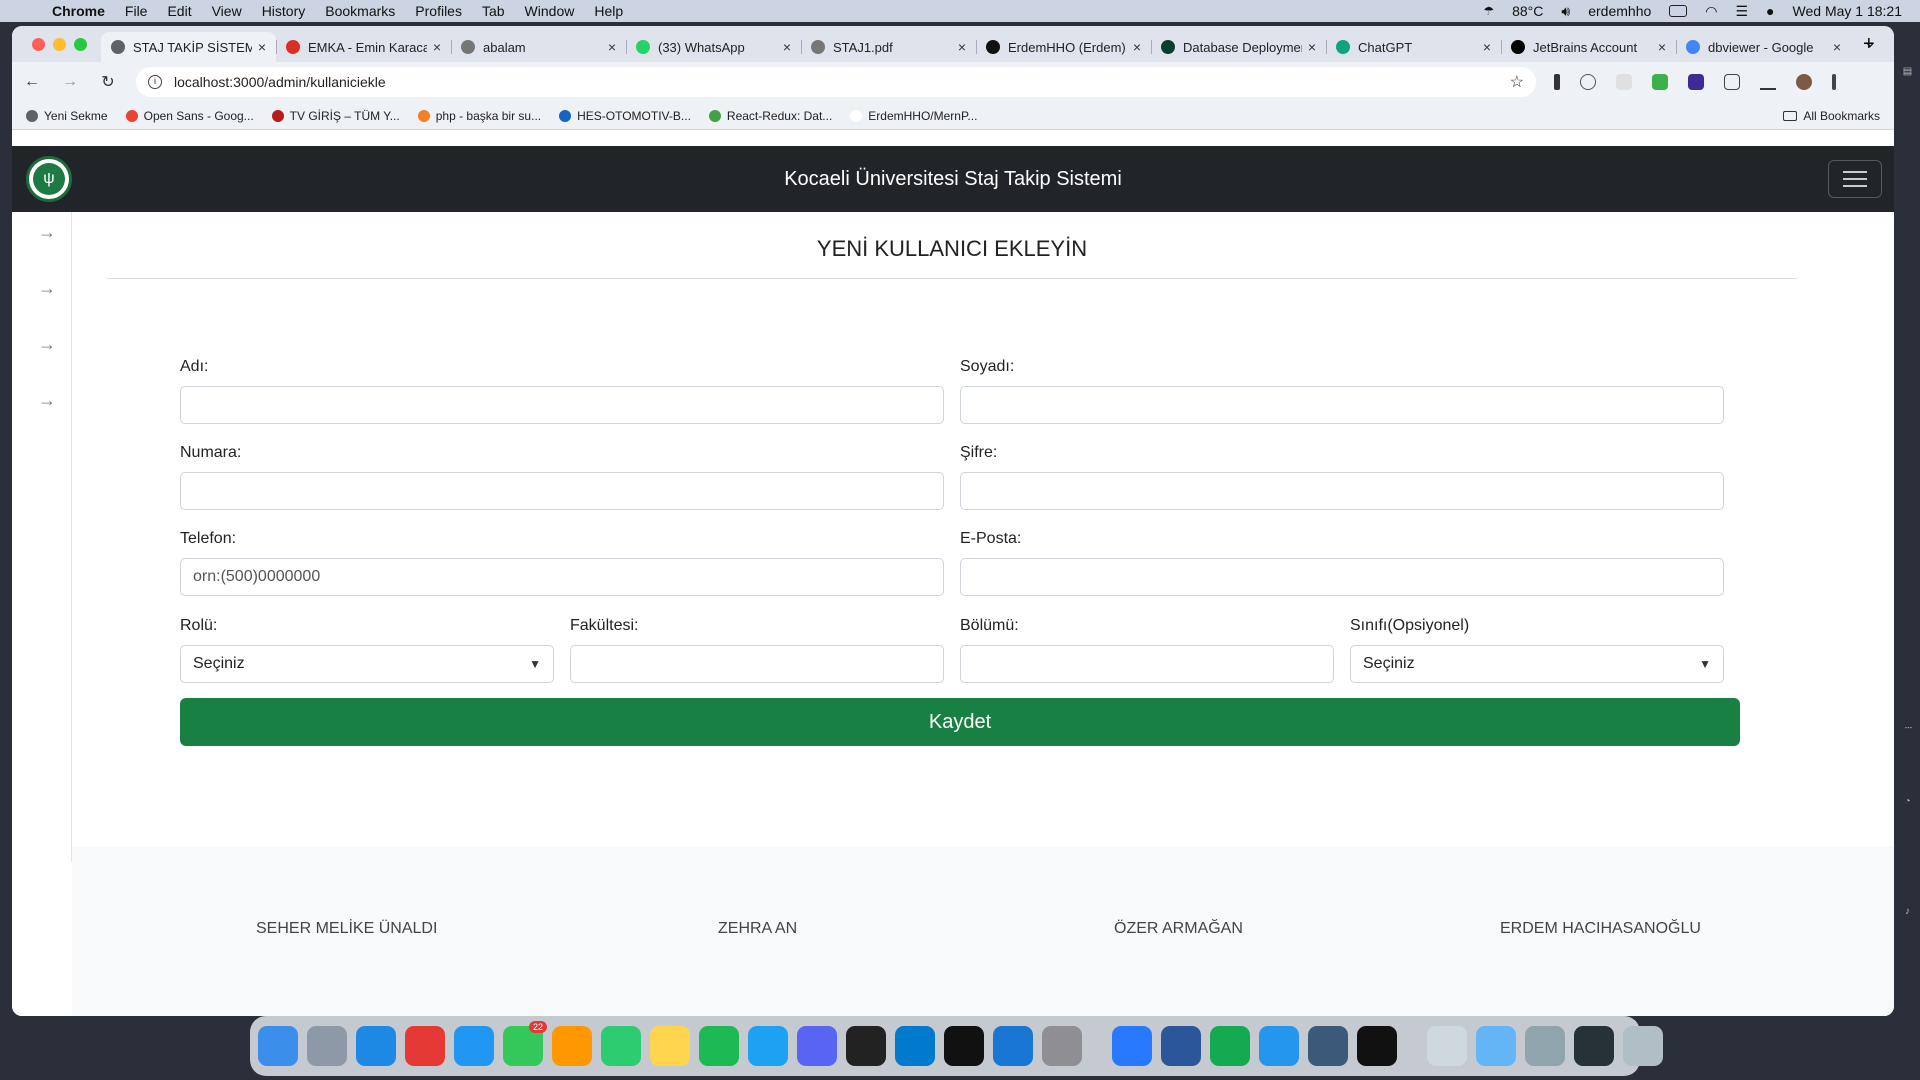 Image resolution: width=1920 pixels, height=1080 pixels. I want to click on hamburger-menu-button, so click(1855, 179).